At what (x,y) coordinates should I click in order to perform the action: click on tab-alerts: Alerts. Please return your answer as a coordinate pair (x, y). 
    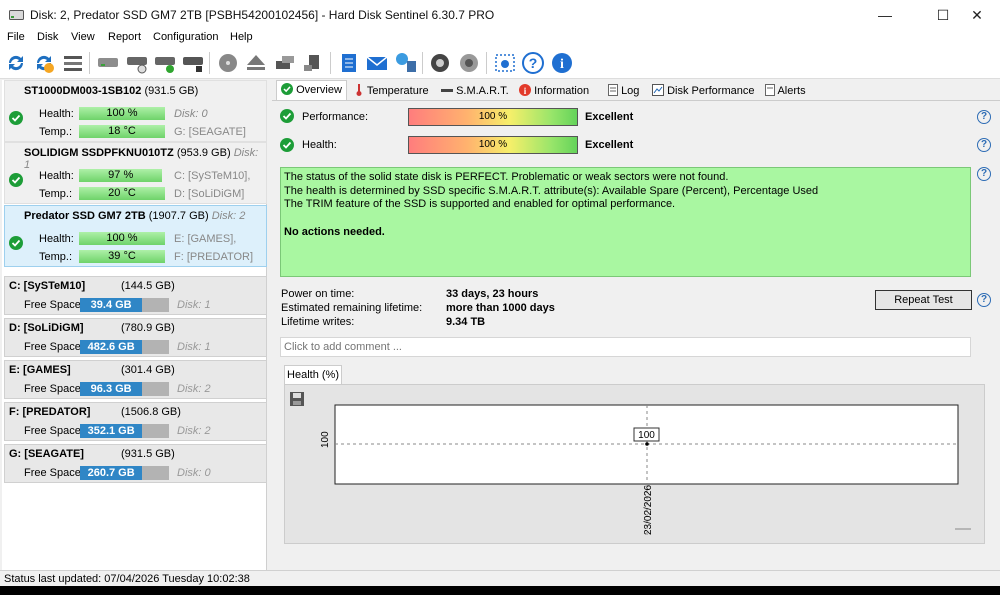
    Looking at the image, I should click on (785, 91).